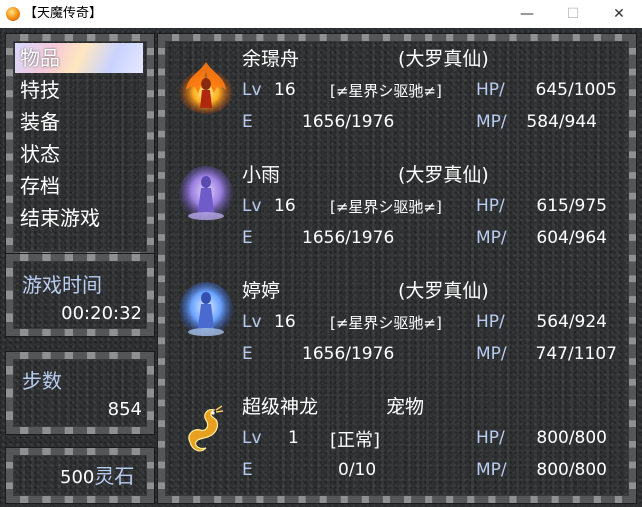  I want to click on mp-value: 584/944, so click(561, 122).